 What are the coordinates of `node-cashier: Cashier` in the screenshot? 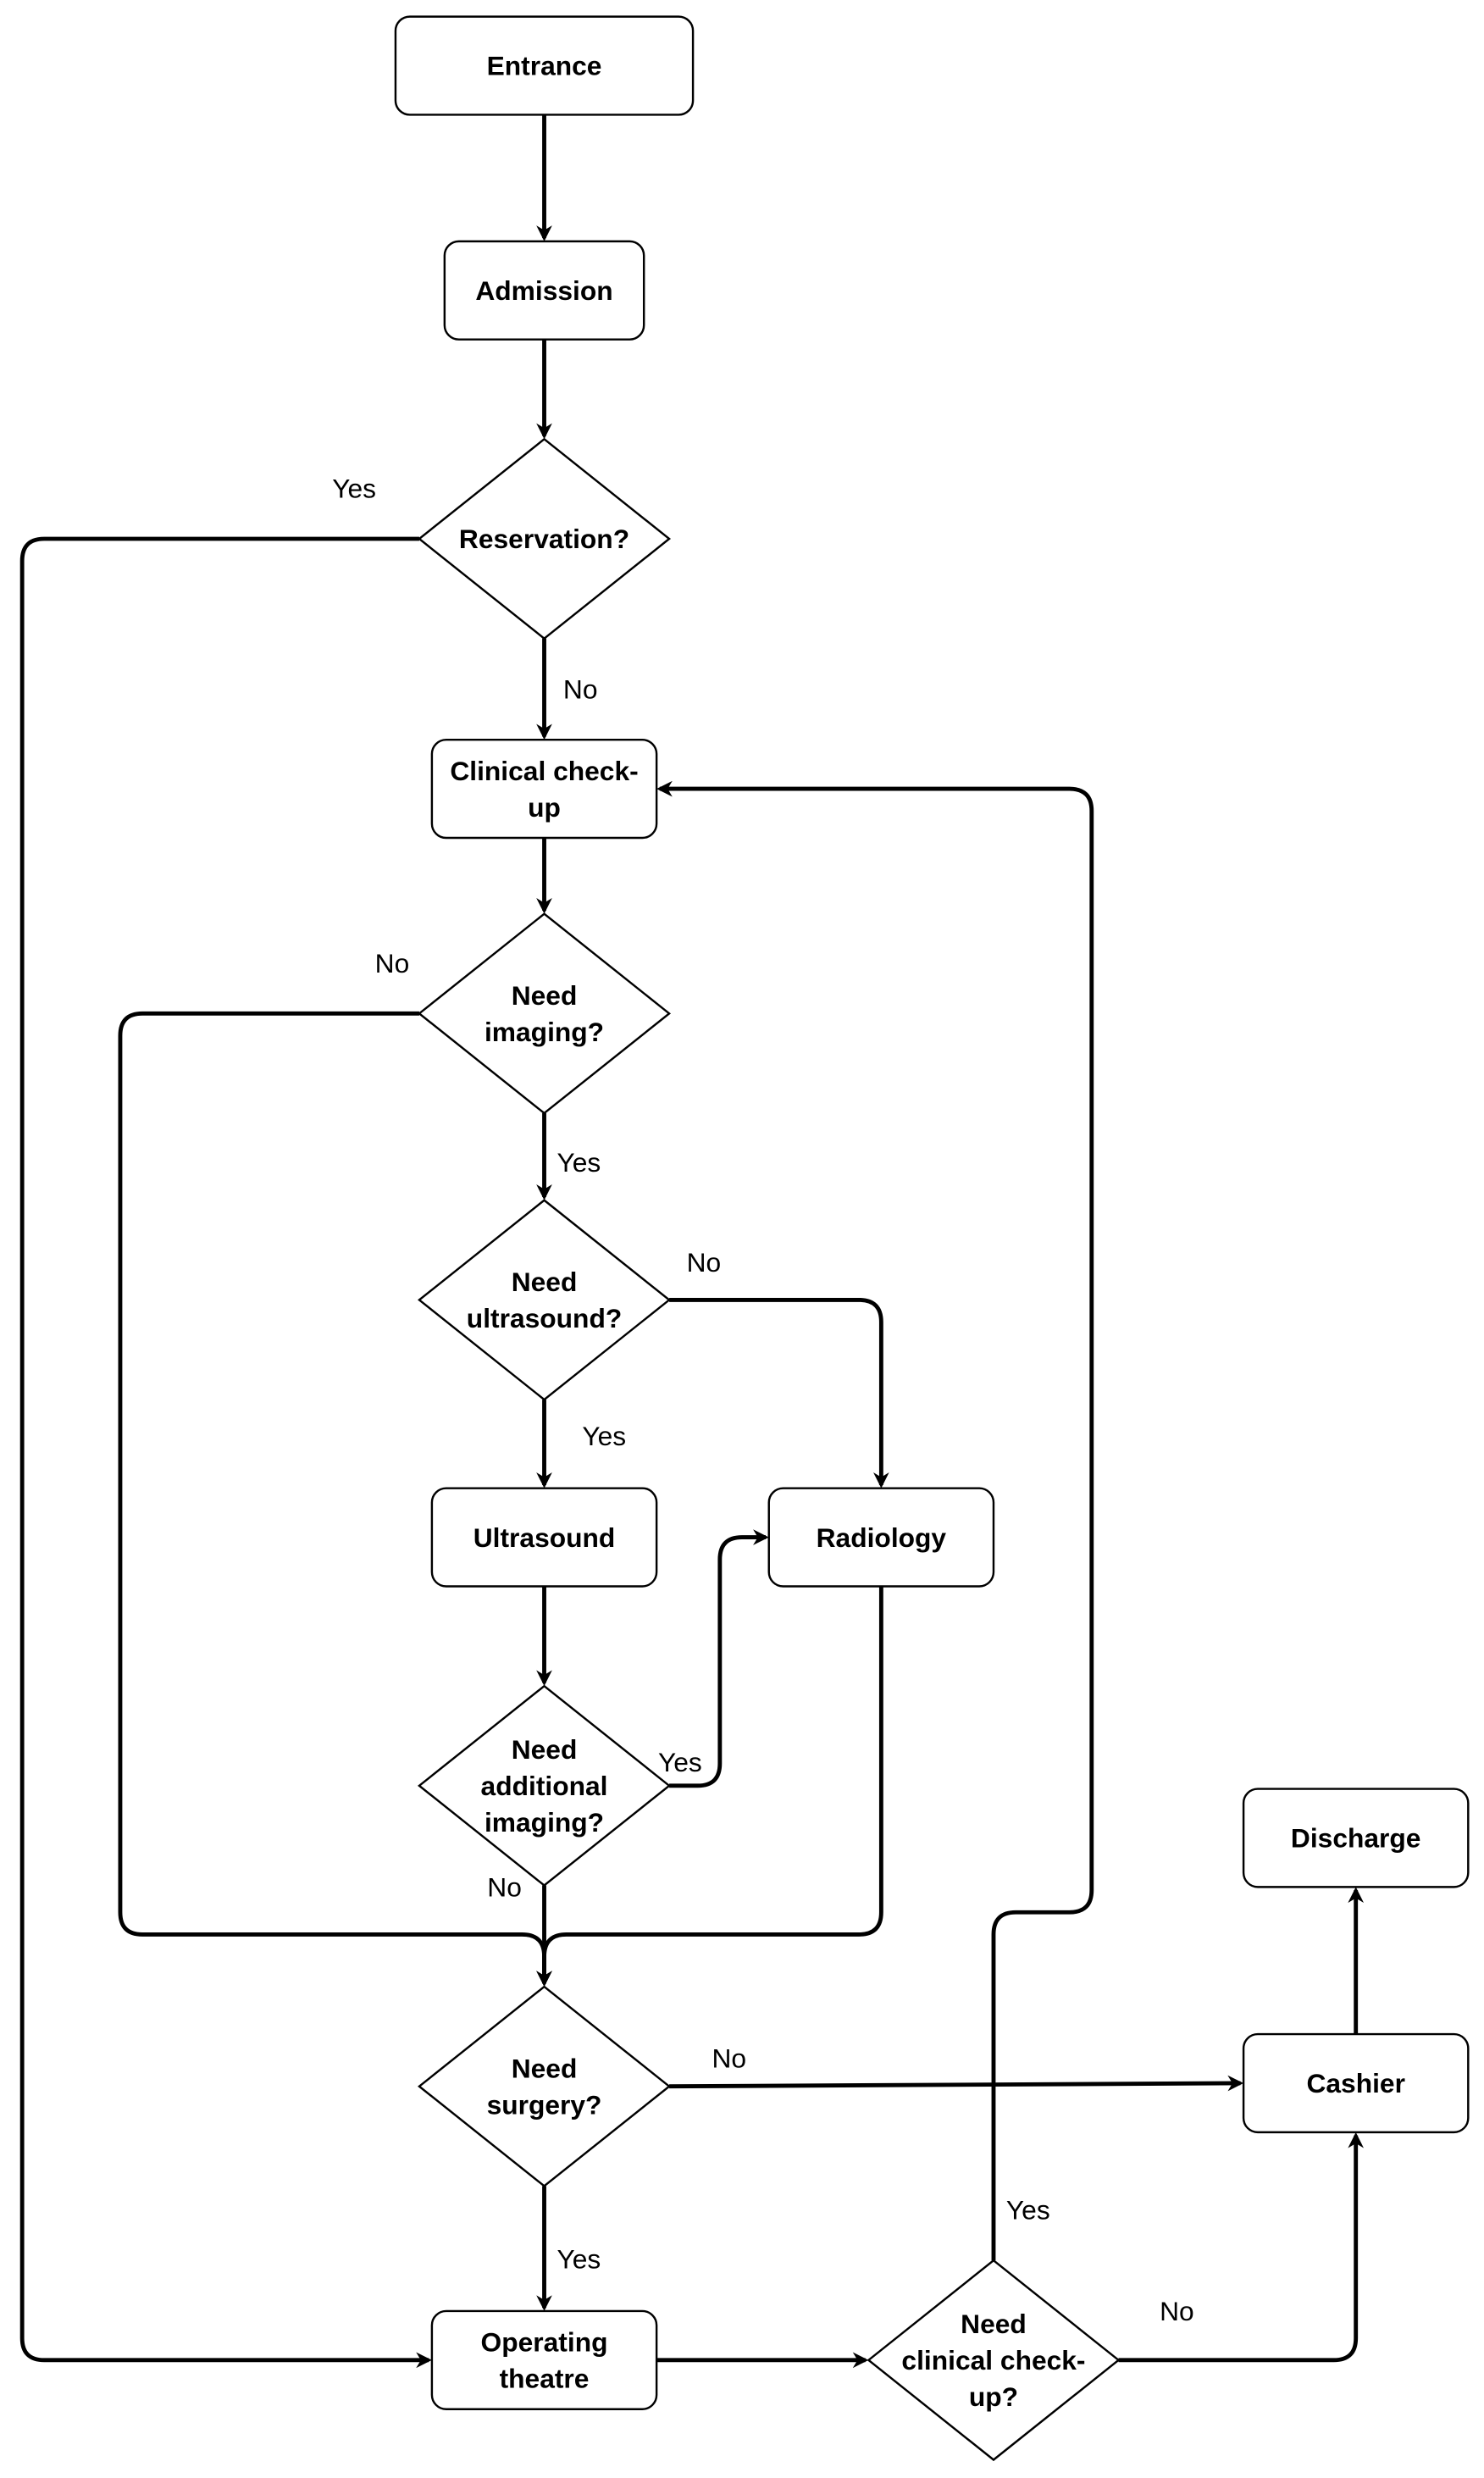 It's located at (1356, 2083).